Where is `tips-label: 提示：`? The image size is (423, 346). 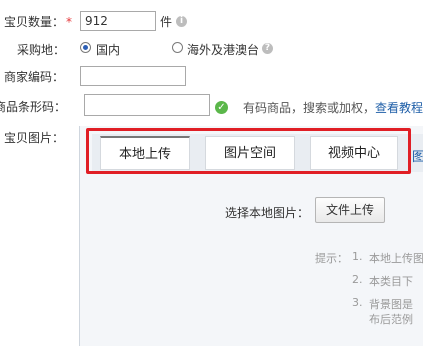 tips-label: 提示： is located at coordinates (331, 258).